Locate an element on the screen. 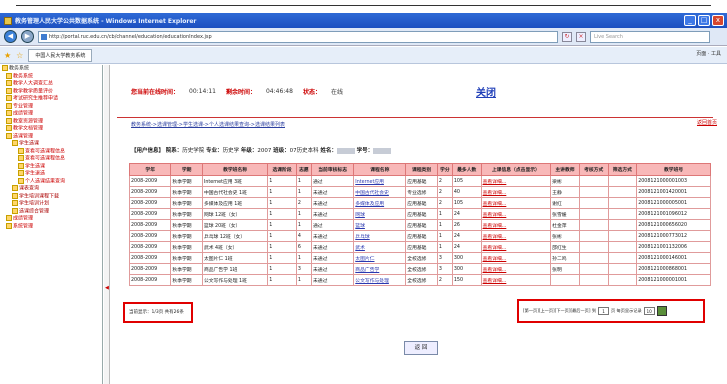  search-input: Live Search is located at coordinates (650, 36).